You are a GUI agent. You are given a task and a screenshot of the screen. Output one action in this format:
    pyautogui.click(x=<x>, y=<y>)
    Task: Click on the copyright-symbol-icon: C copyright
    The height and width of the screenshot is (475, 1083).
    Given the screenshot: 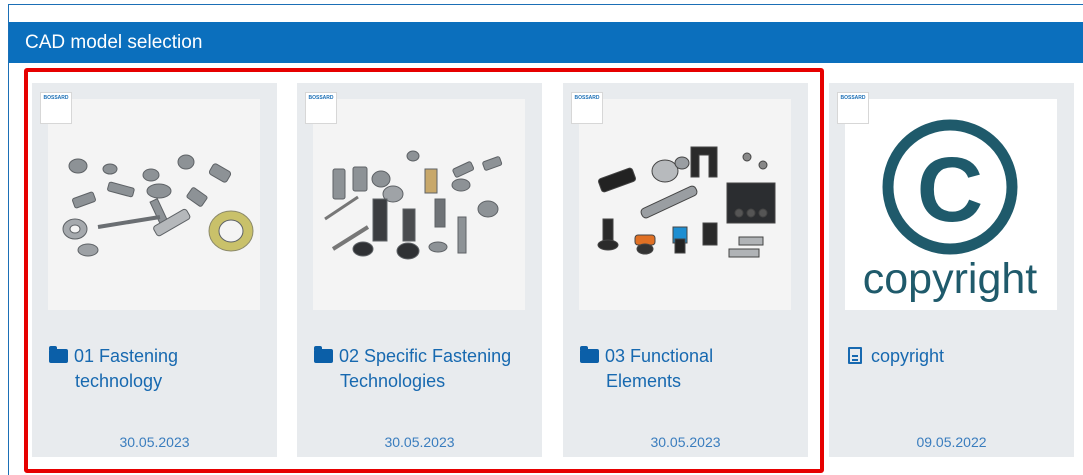 What is the action you would take?
    pyautogui.click(x=951, y=204)
    